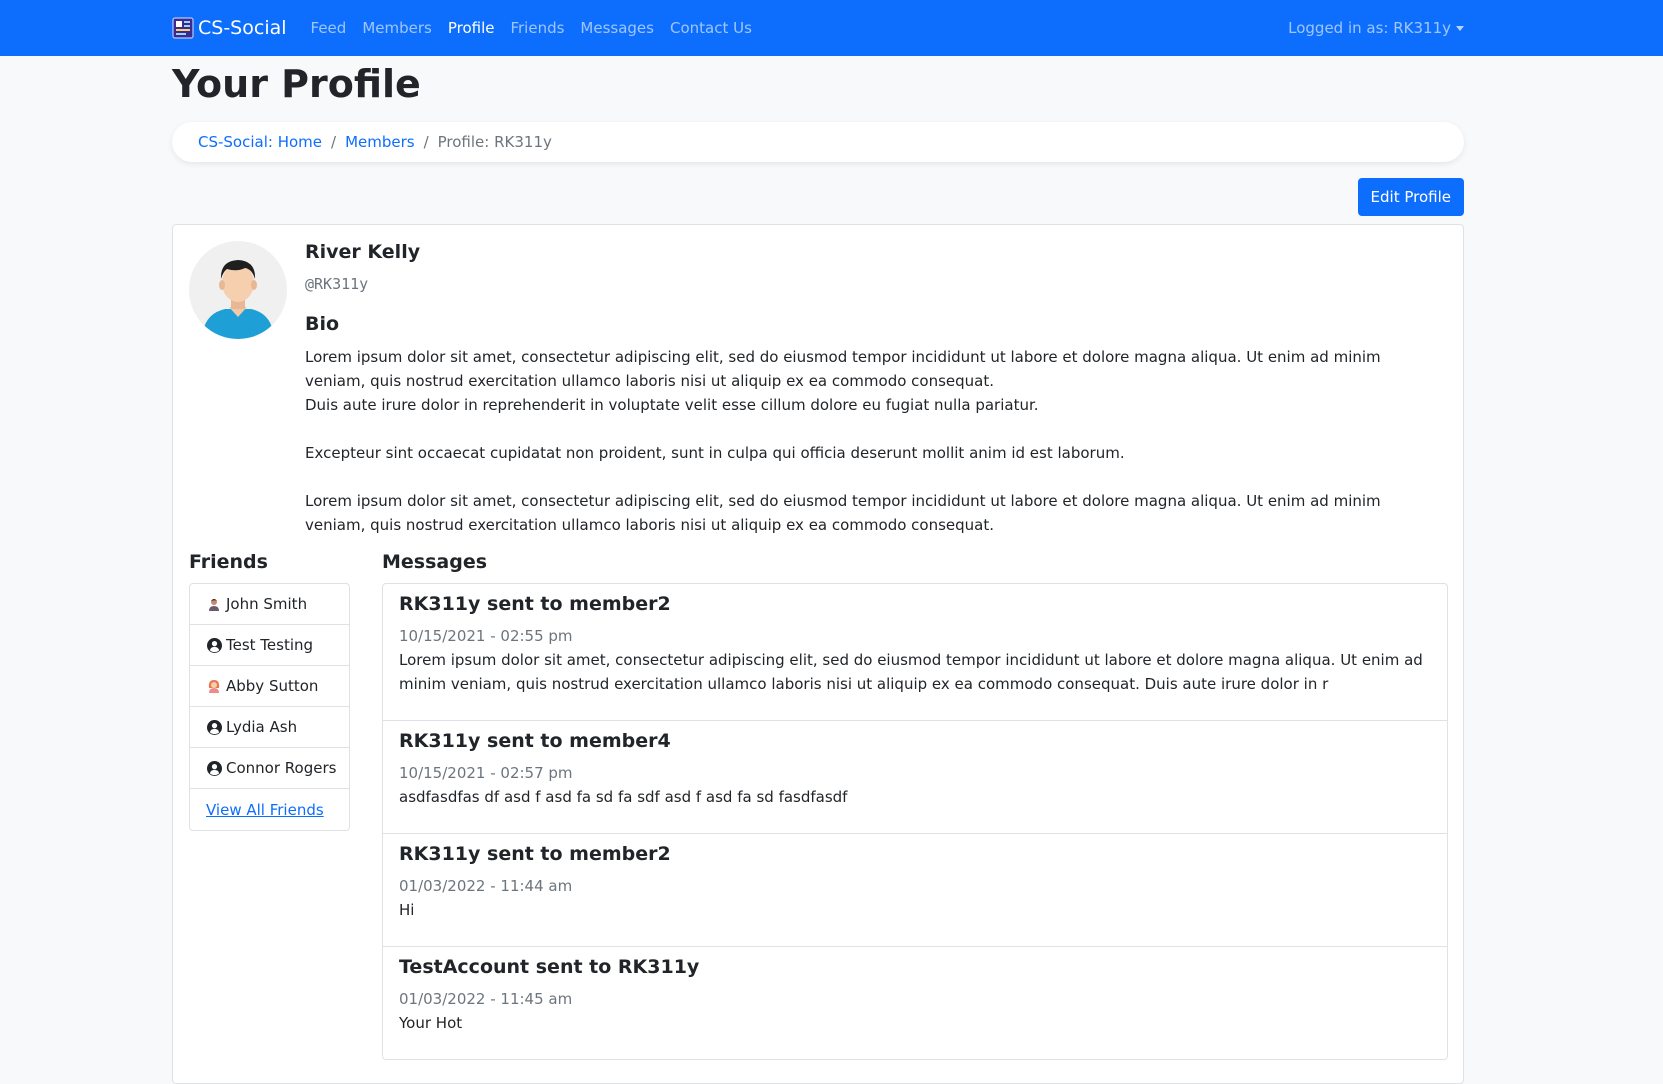 This screenshot has width=1663, height=1084. What do you see at coordinates (337, 284) in the screenshot?
I see `profile-handle: @RK311y` at bounding box center [337, 284].